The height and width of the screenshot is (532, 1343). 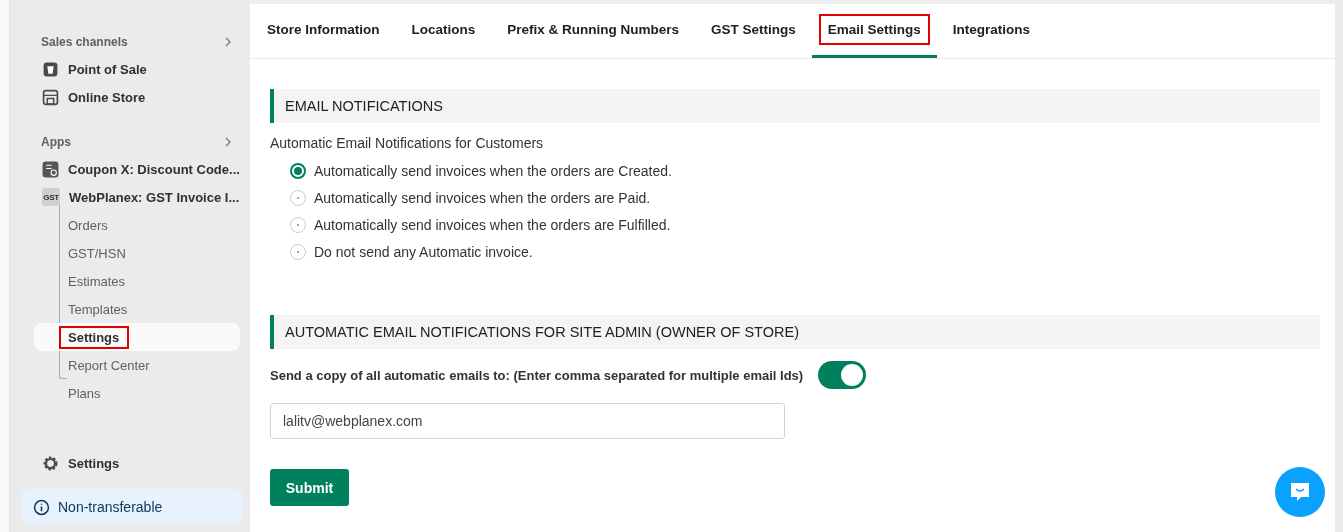 I want to click on nav-subitem: GST/HSN, so click(x=137, y=253).